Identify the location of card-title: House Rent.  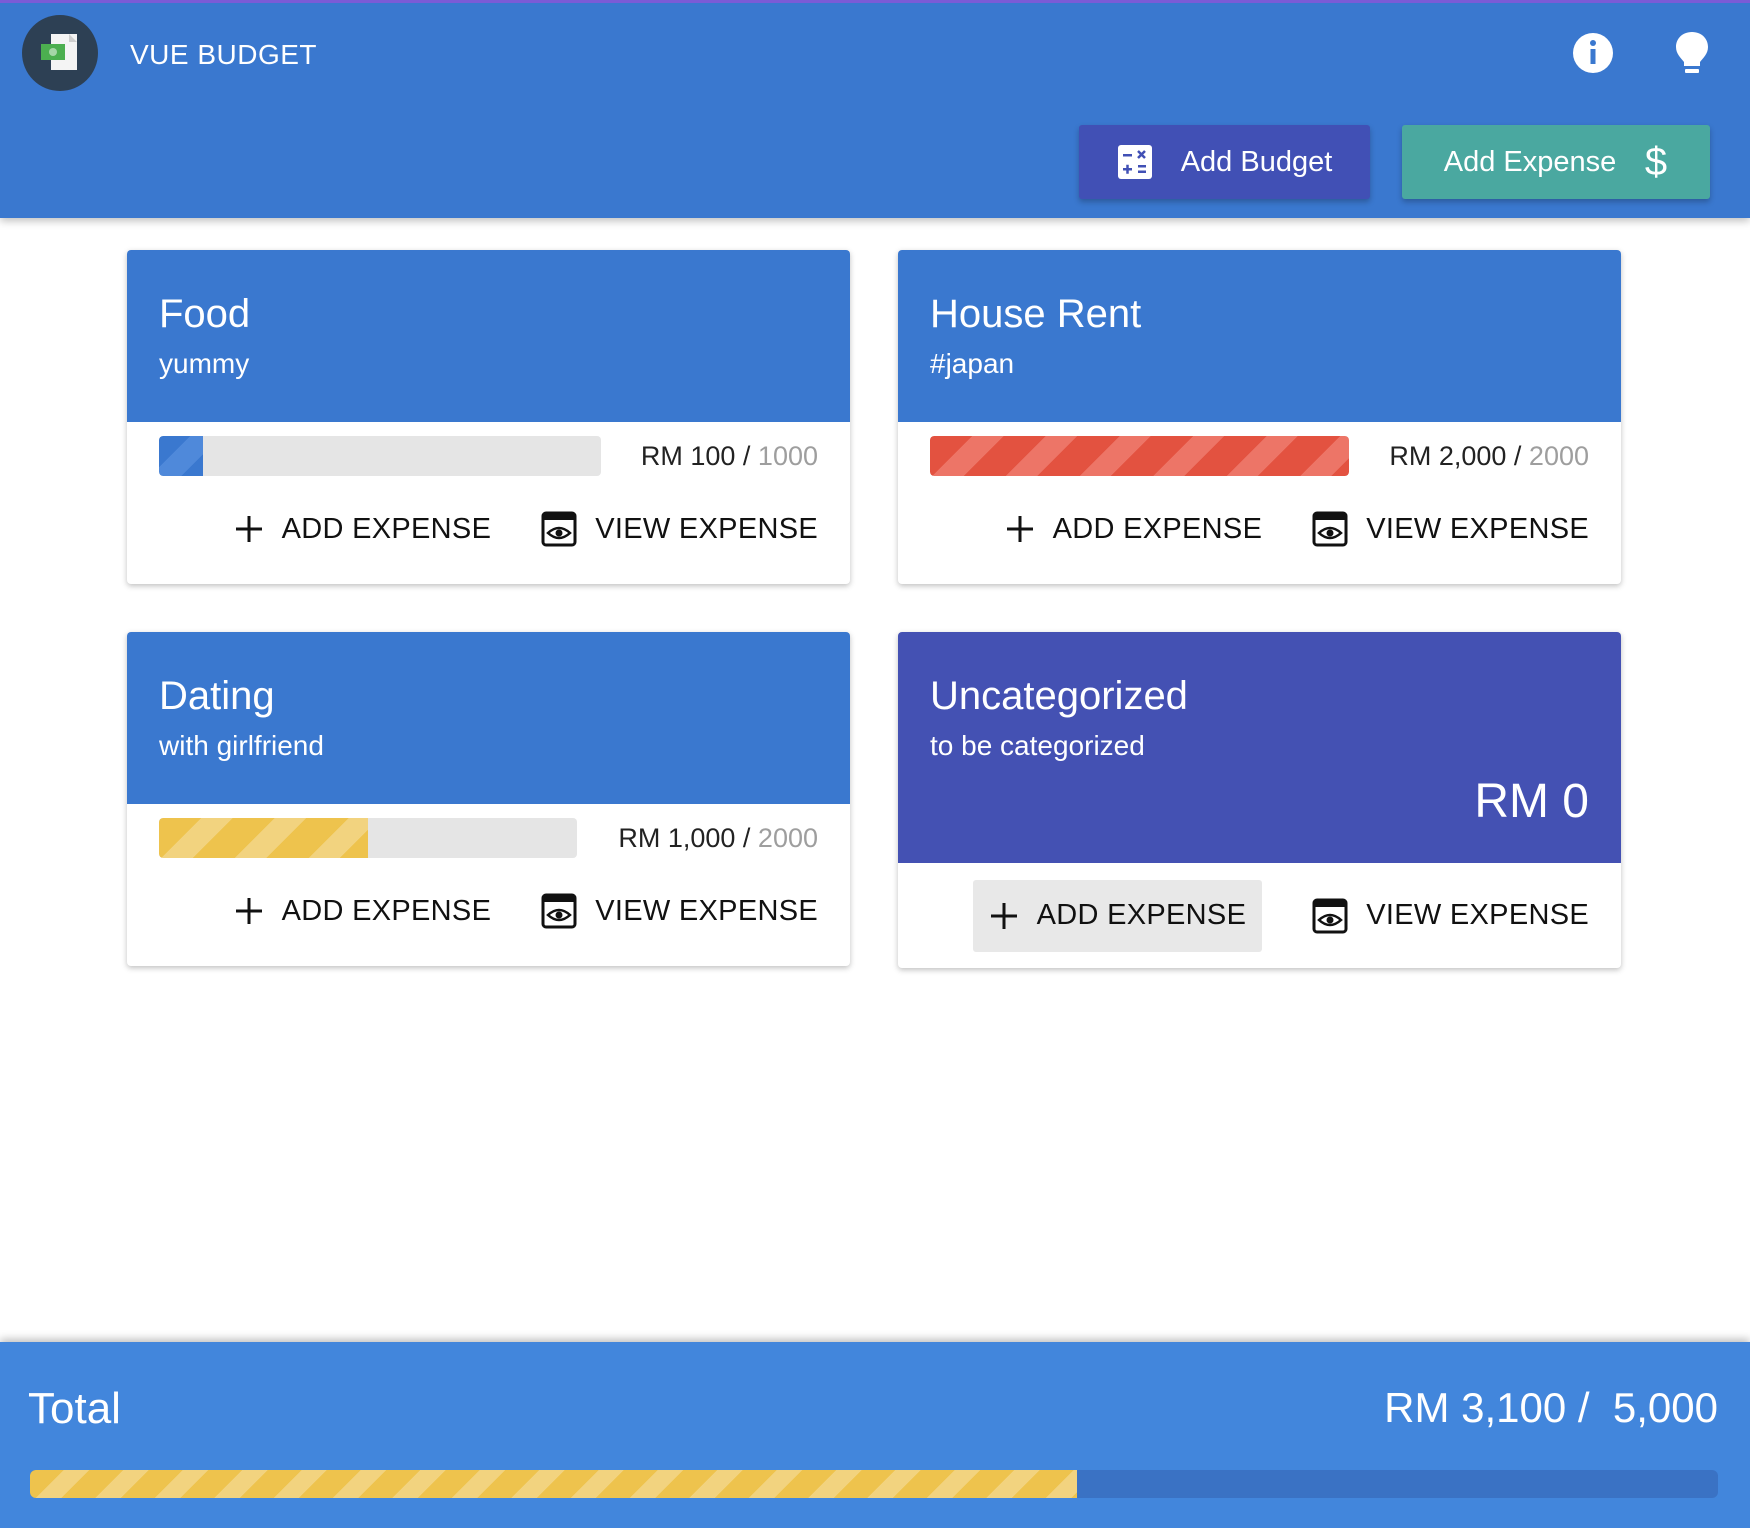
(1036, 314).